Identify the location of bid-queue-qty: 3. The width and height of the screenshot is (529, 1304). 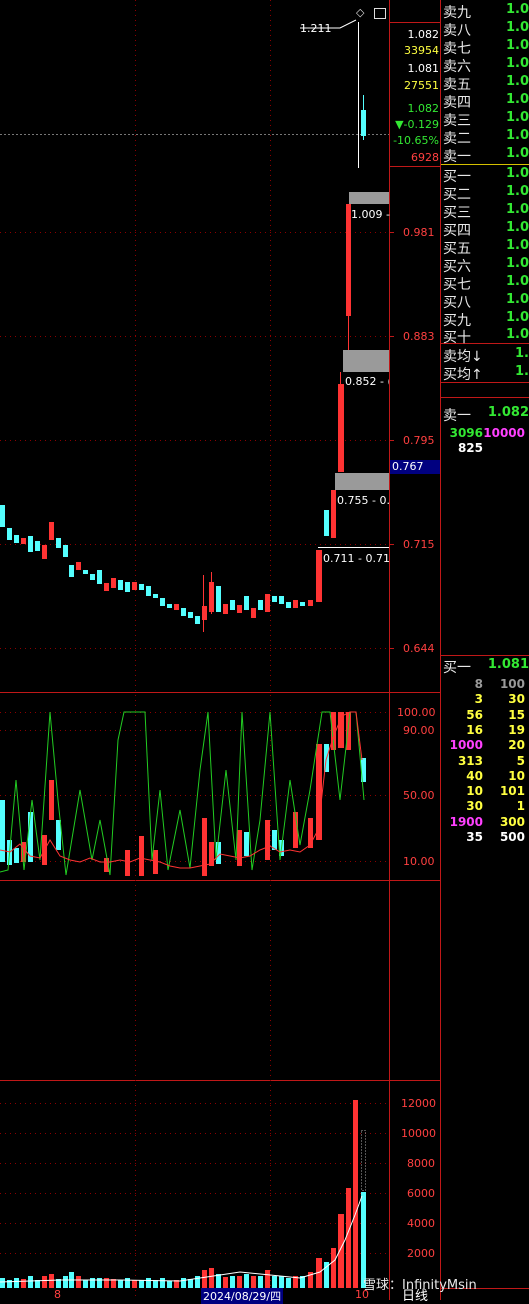
(478, 699).